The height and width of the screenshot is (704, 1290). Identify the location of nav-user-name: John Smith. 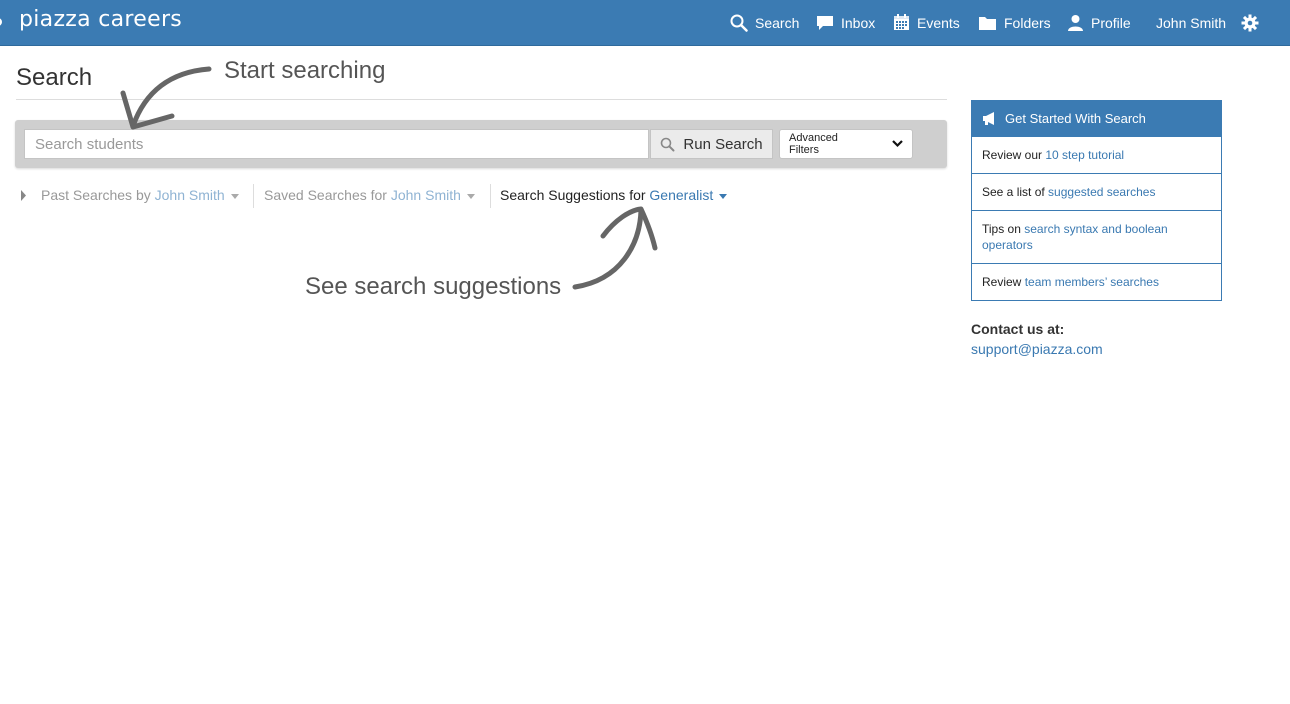
(1191, 22).